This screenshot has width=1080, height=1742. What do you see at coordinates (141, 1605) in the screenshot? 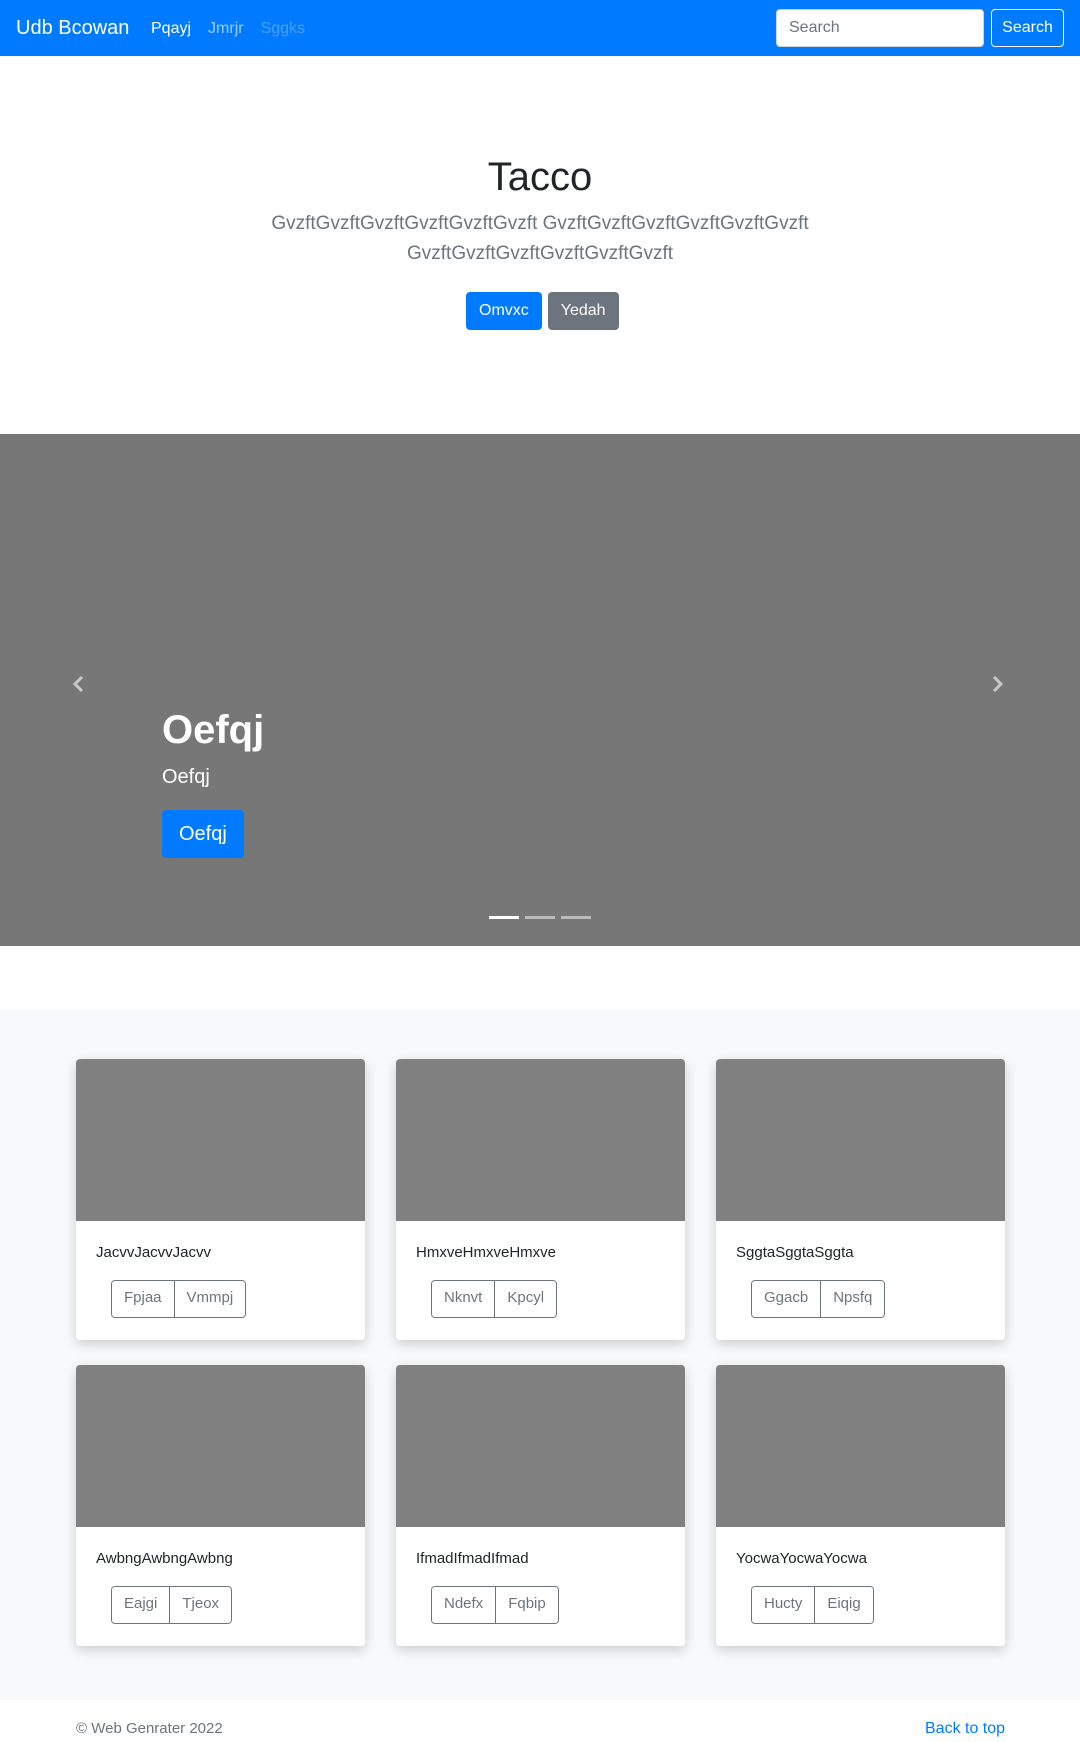
I see `card-button: Eajgi` at bounding box center [141, 1605].